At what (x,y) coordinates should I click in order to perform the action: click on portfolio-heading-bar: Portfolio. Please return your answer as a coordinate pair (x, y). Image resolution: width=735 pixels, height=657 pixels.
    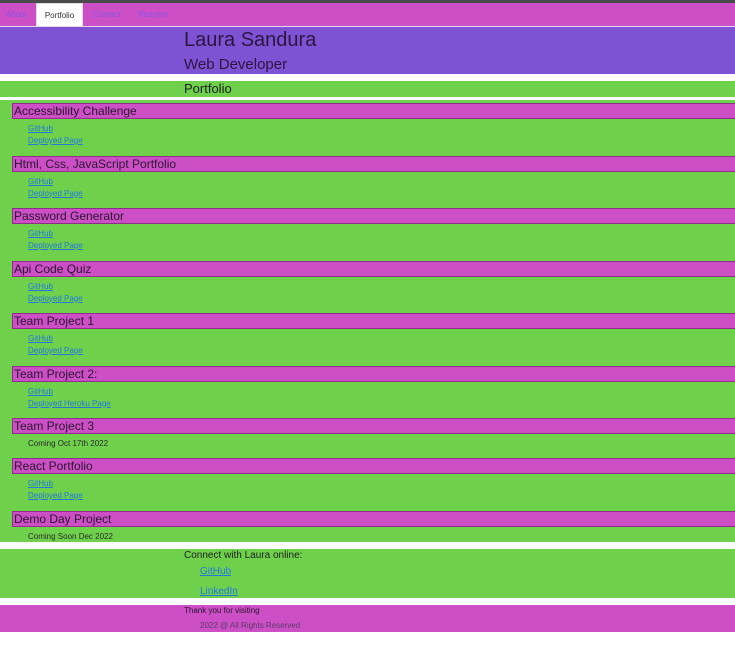
    Looking at the image, I should click on (367, 89).